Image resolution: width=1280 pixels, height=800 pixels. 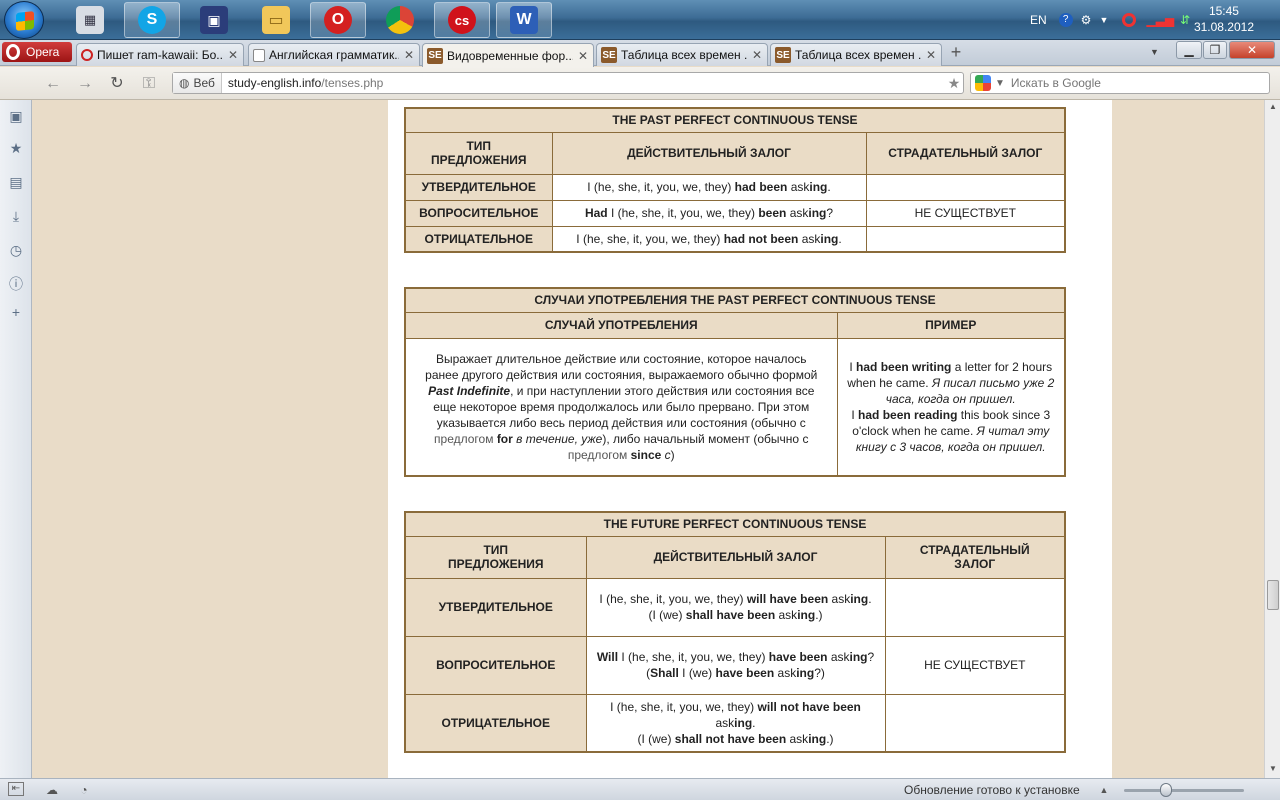 I want to click on taskbar-word: W, so click(x=524, y=20).